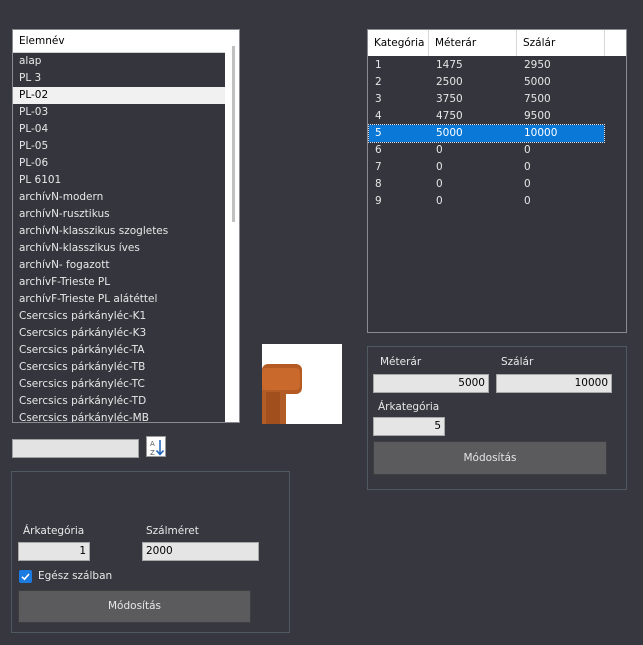 The width and height of the screenshot is (643, 645). I want to click on list-item: archívN-rusztikus, so click(119, 214).